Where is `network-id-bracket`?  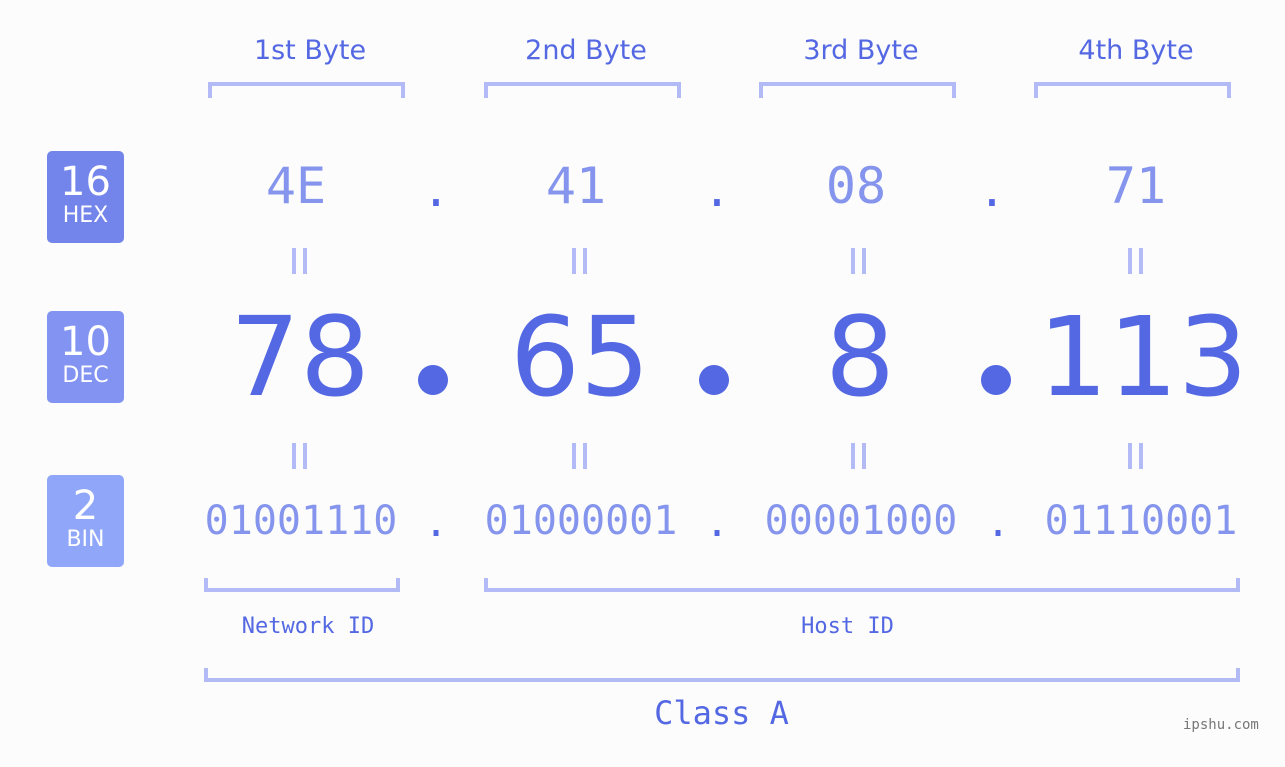 network-id-bracket is located at coordinates (302, 585).